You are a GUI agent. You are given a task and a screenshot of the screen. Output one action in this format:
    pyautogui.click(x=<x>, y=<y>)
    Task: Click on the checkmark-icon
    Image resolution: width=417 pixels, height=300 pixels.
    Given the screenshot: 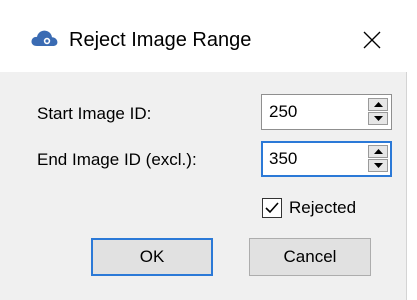 What is the action you would take?
    pyautogui.click(x=272, y=208)
    